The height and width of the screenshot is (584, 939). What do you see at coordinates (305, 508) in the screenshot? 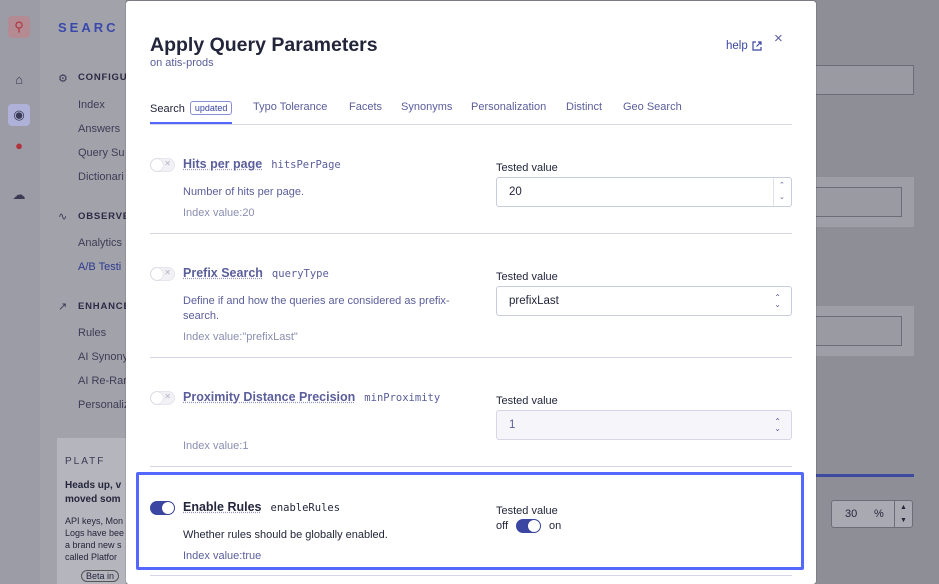
I see `param-key: enableRules` at bounding box center [305, 508].